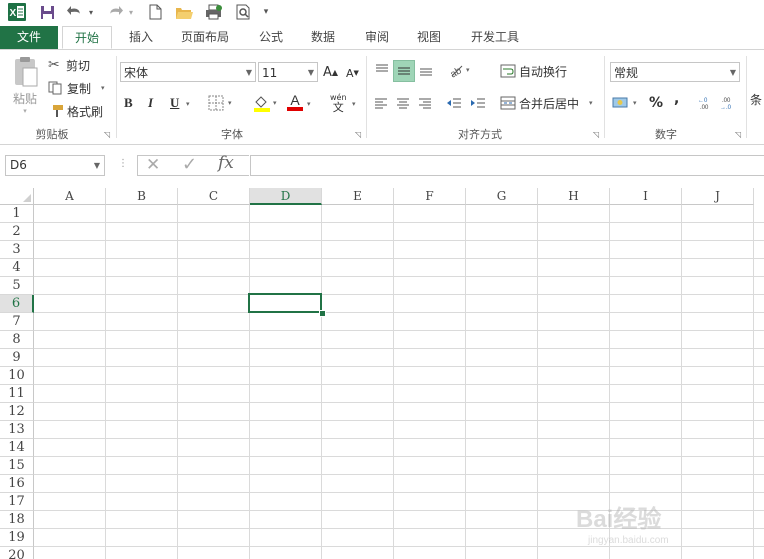 Image resolution: width=764 pixels, height=559 pixels. I want to click on insert-function-icon: fx, so click(226, 163).